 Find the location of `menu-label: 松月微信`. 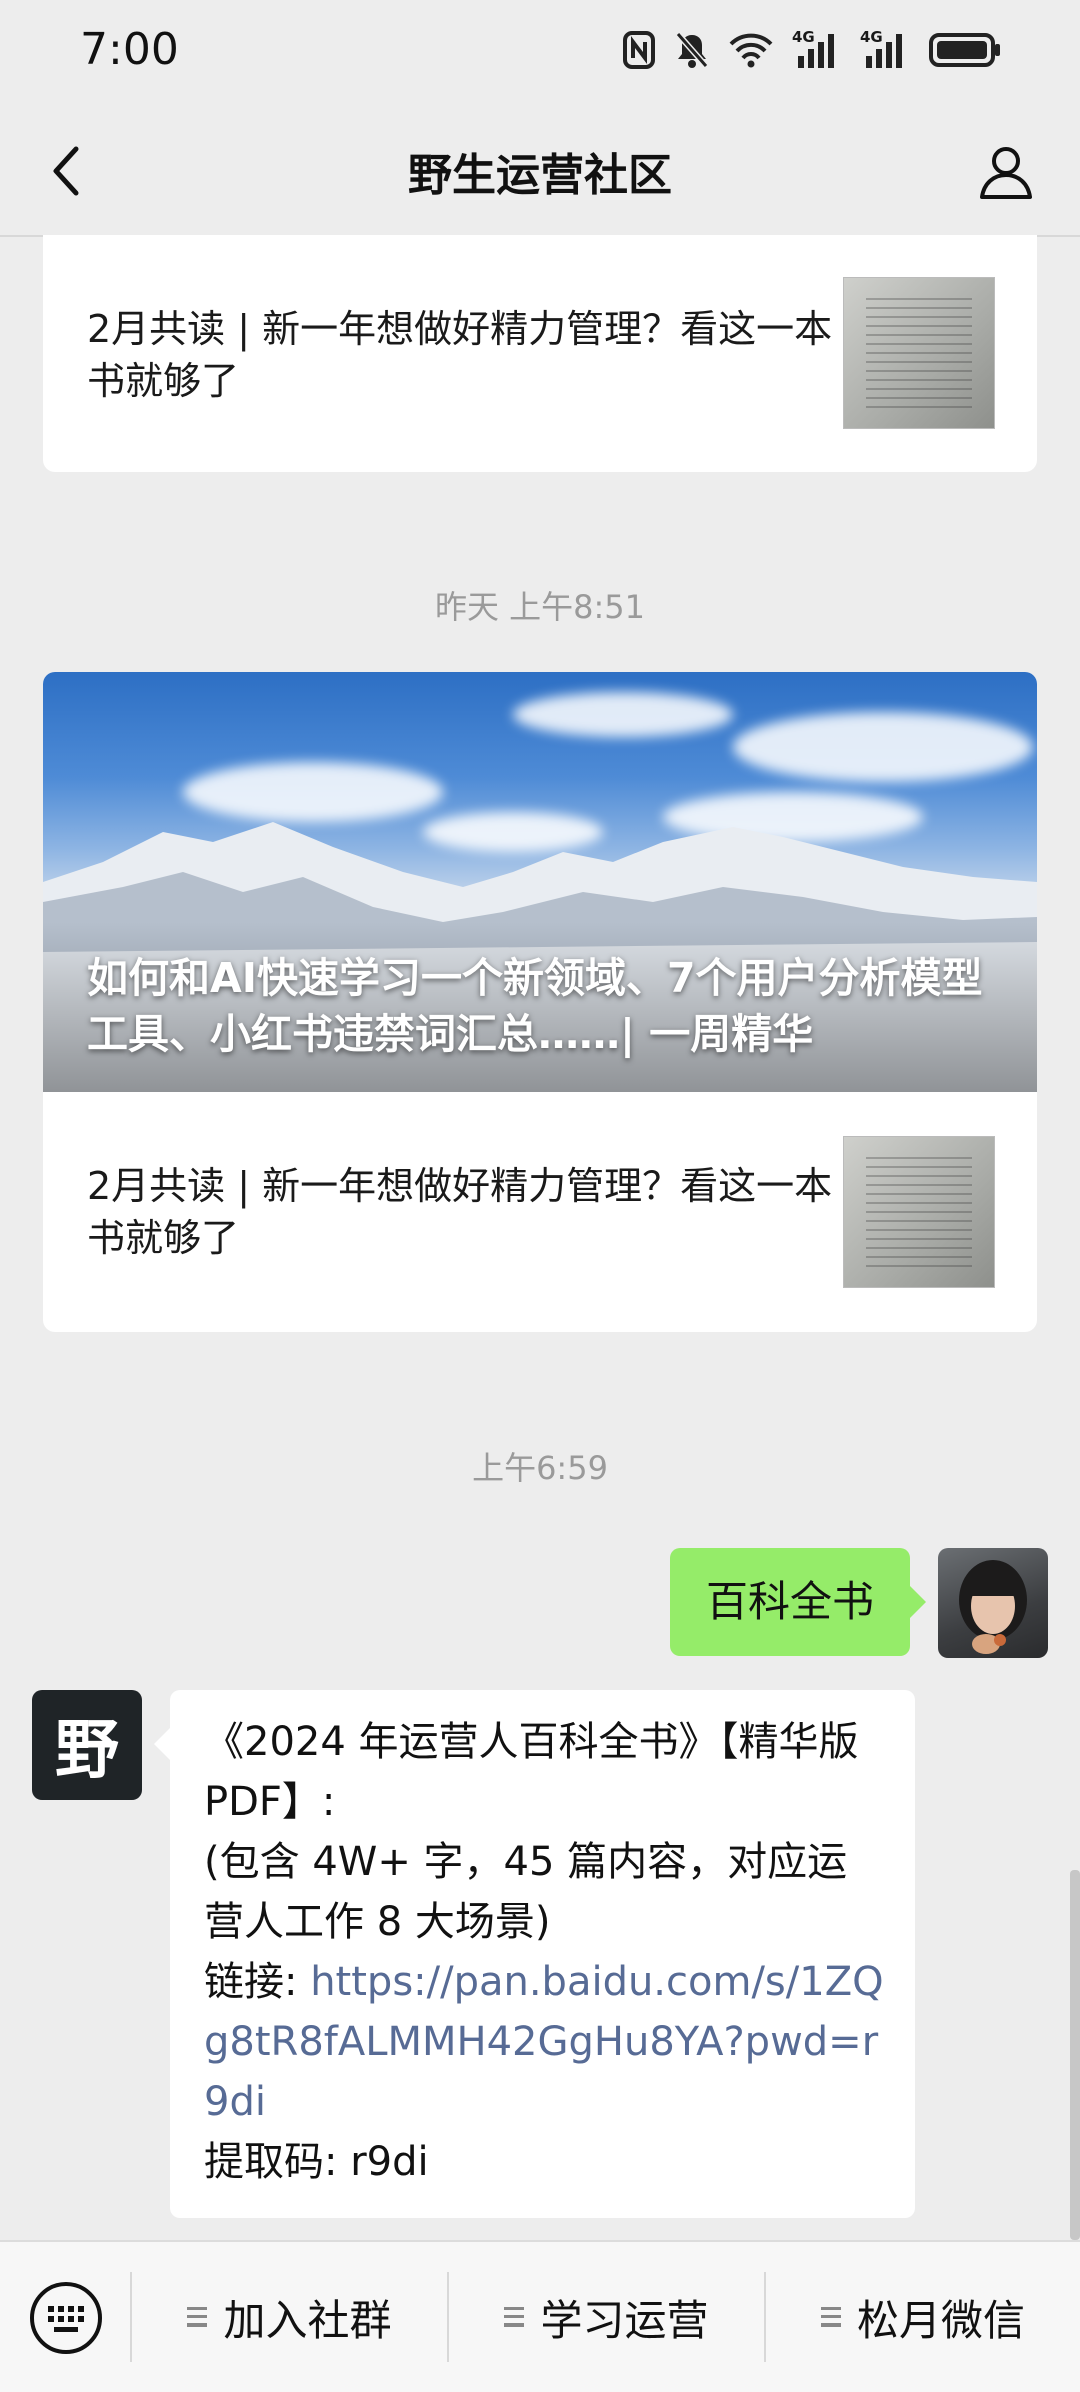

menu-label: 松月微信 is located at coordinates (940, 2320).